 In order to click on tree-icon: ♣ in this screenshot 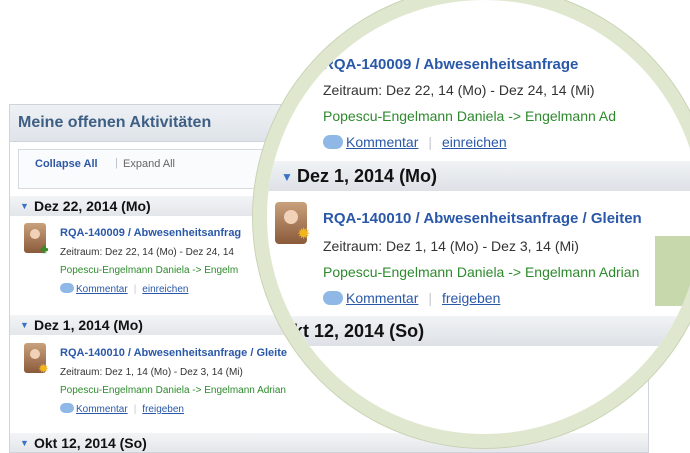, I will do `click(44, 248)`.